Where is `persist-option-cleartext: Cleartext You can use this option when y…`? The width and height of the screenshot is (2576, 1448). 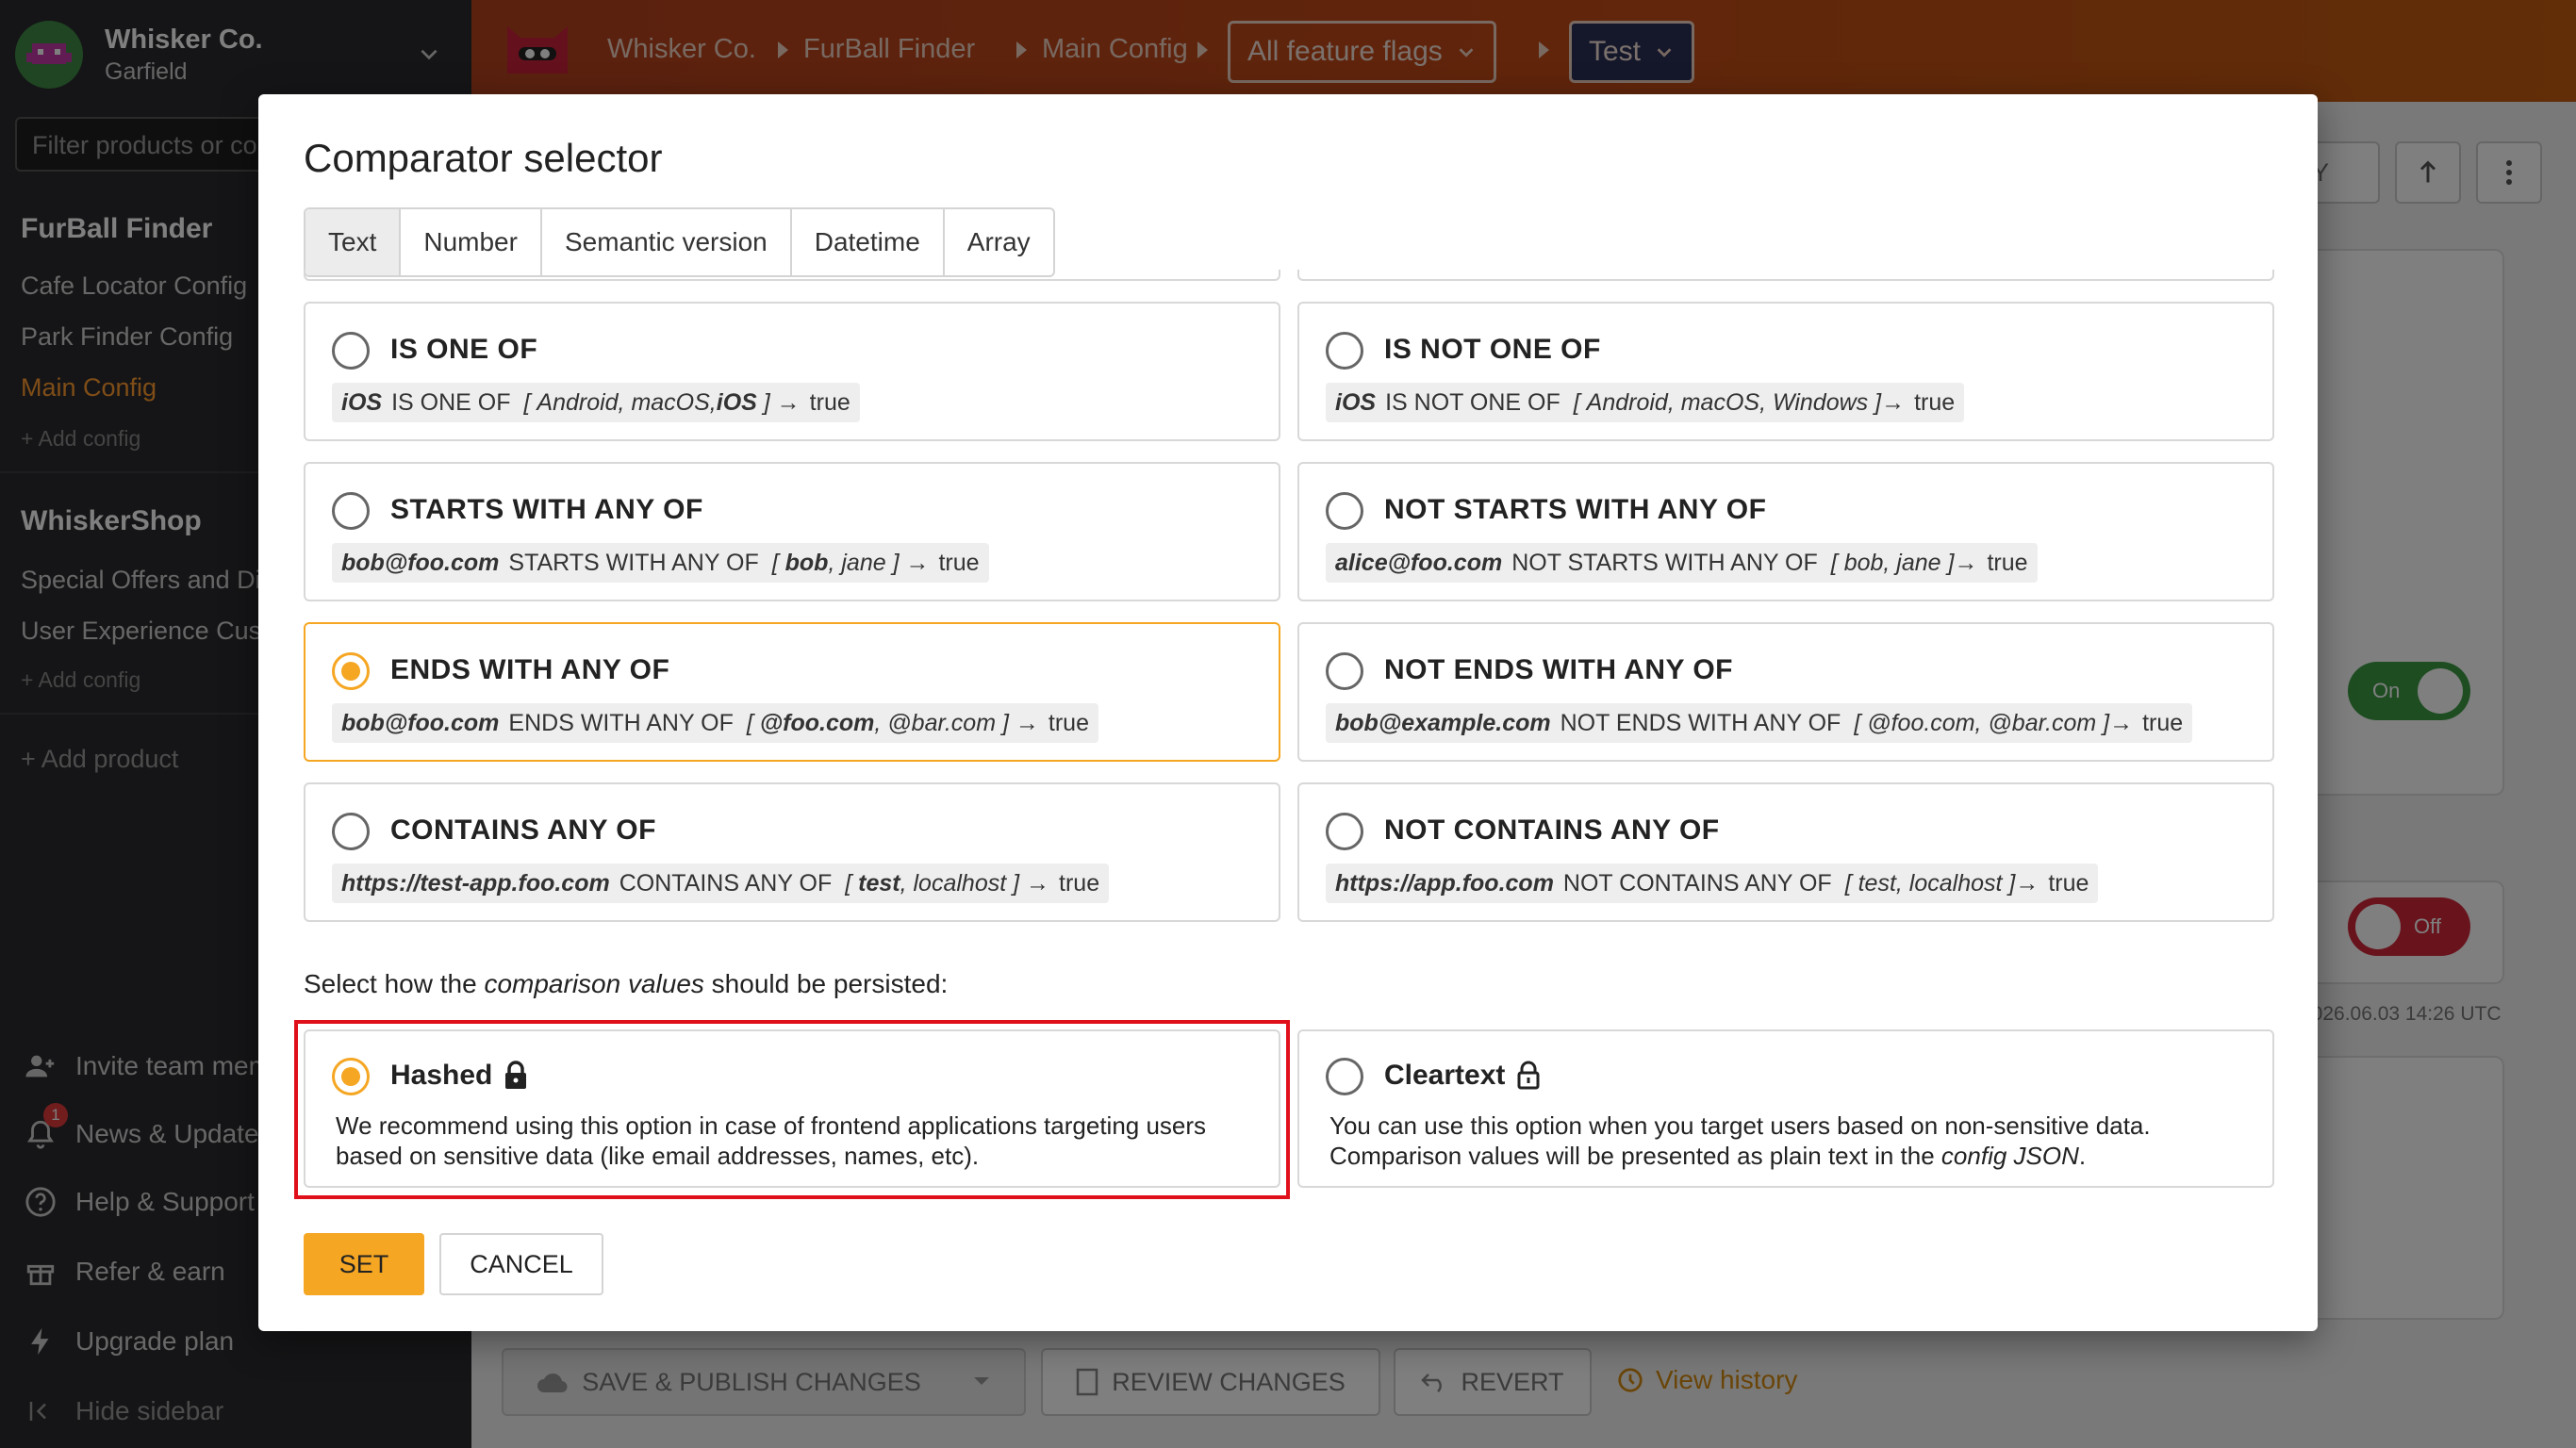 persist-option-cleartext: Cleartext You can use this option when y… is located at coordinates (1785, 1108).